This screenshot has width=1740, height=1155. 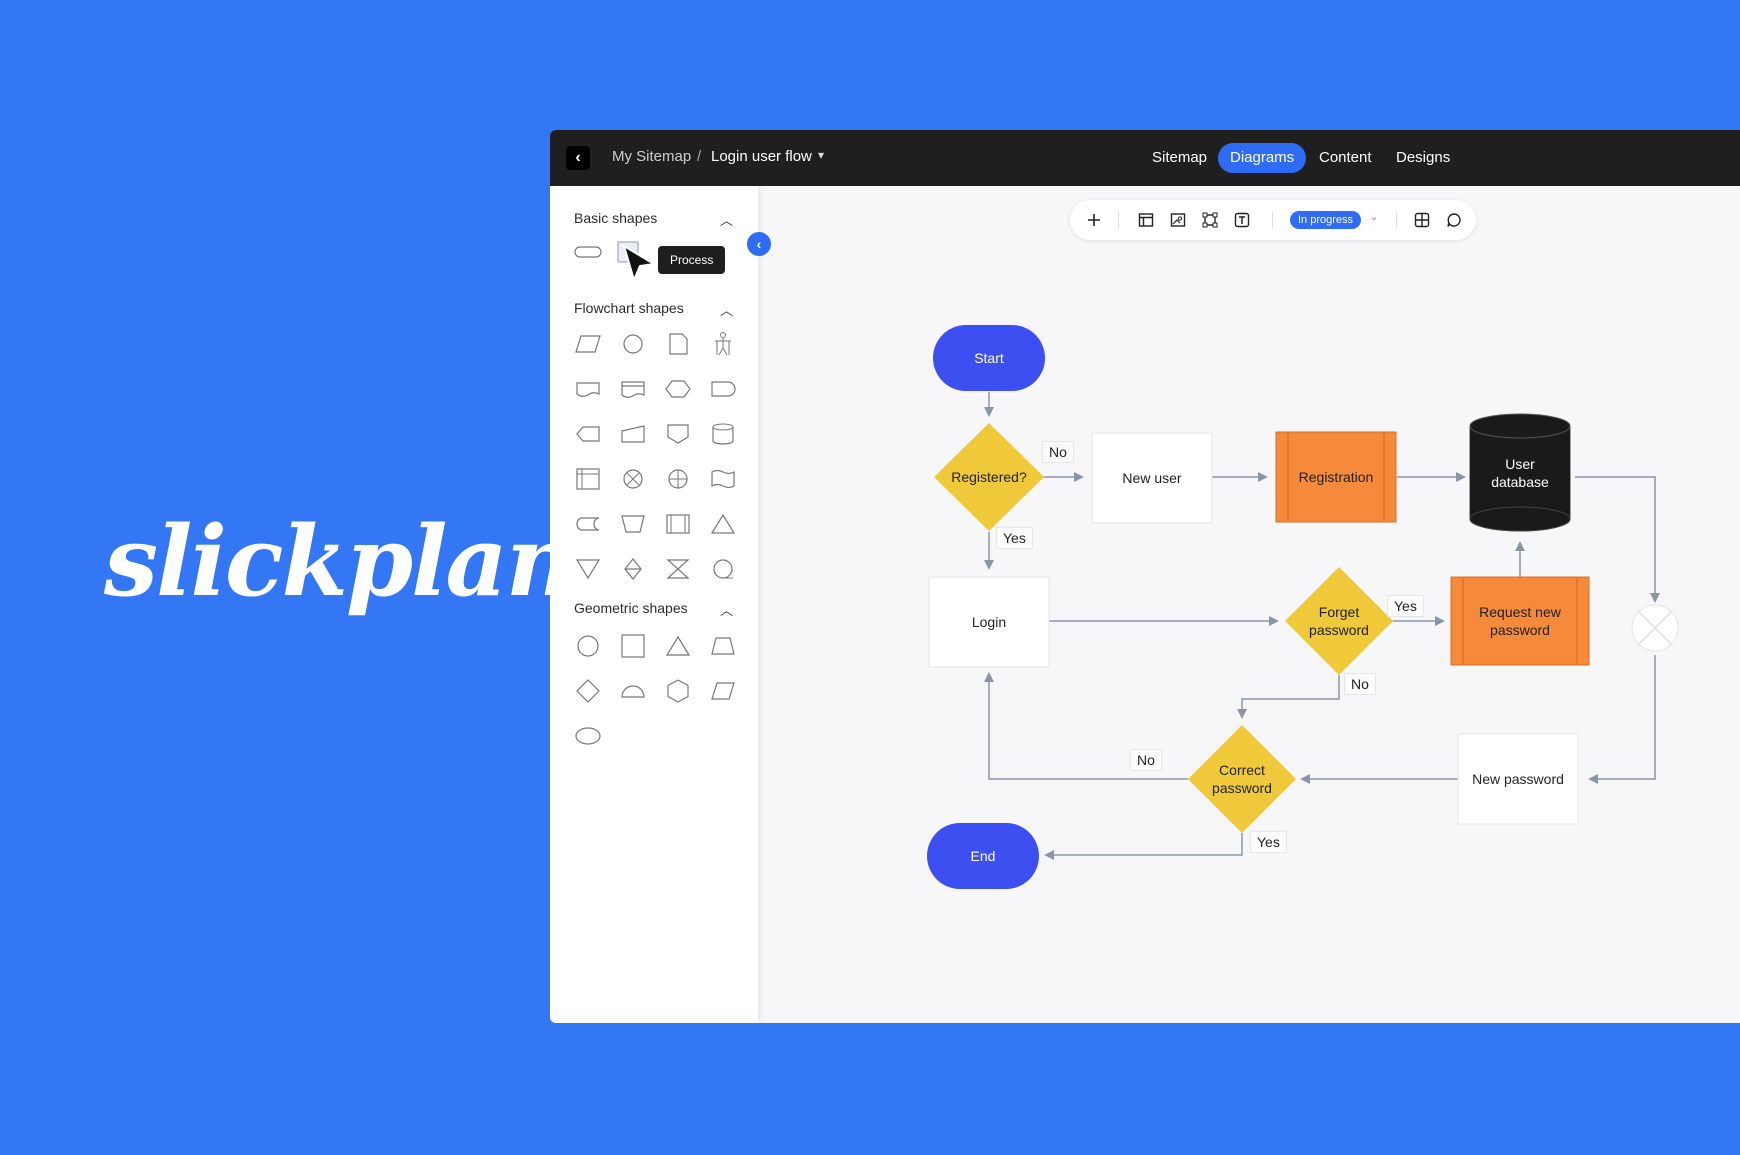 What do you see at coordinates (340, 561) in the screenshot?
I see `slickplan-logo: slickplan` at bounding box center [340, 561].